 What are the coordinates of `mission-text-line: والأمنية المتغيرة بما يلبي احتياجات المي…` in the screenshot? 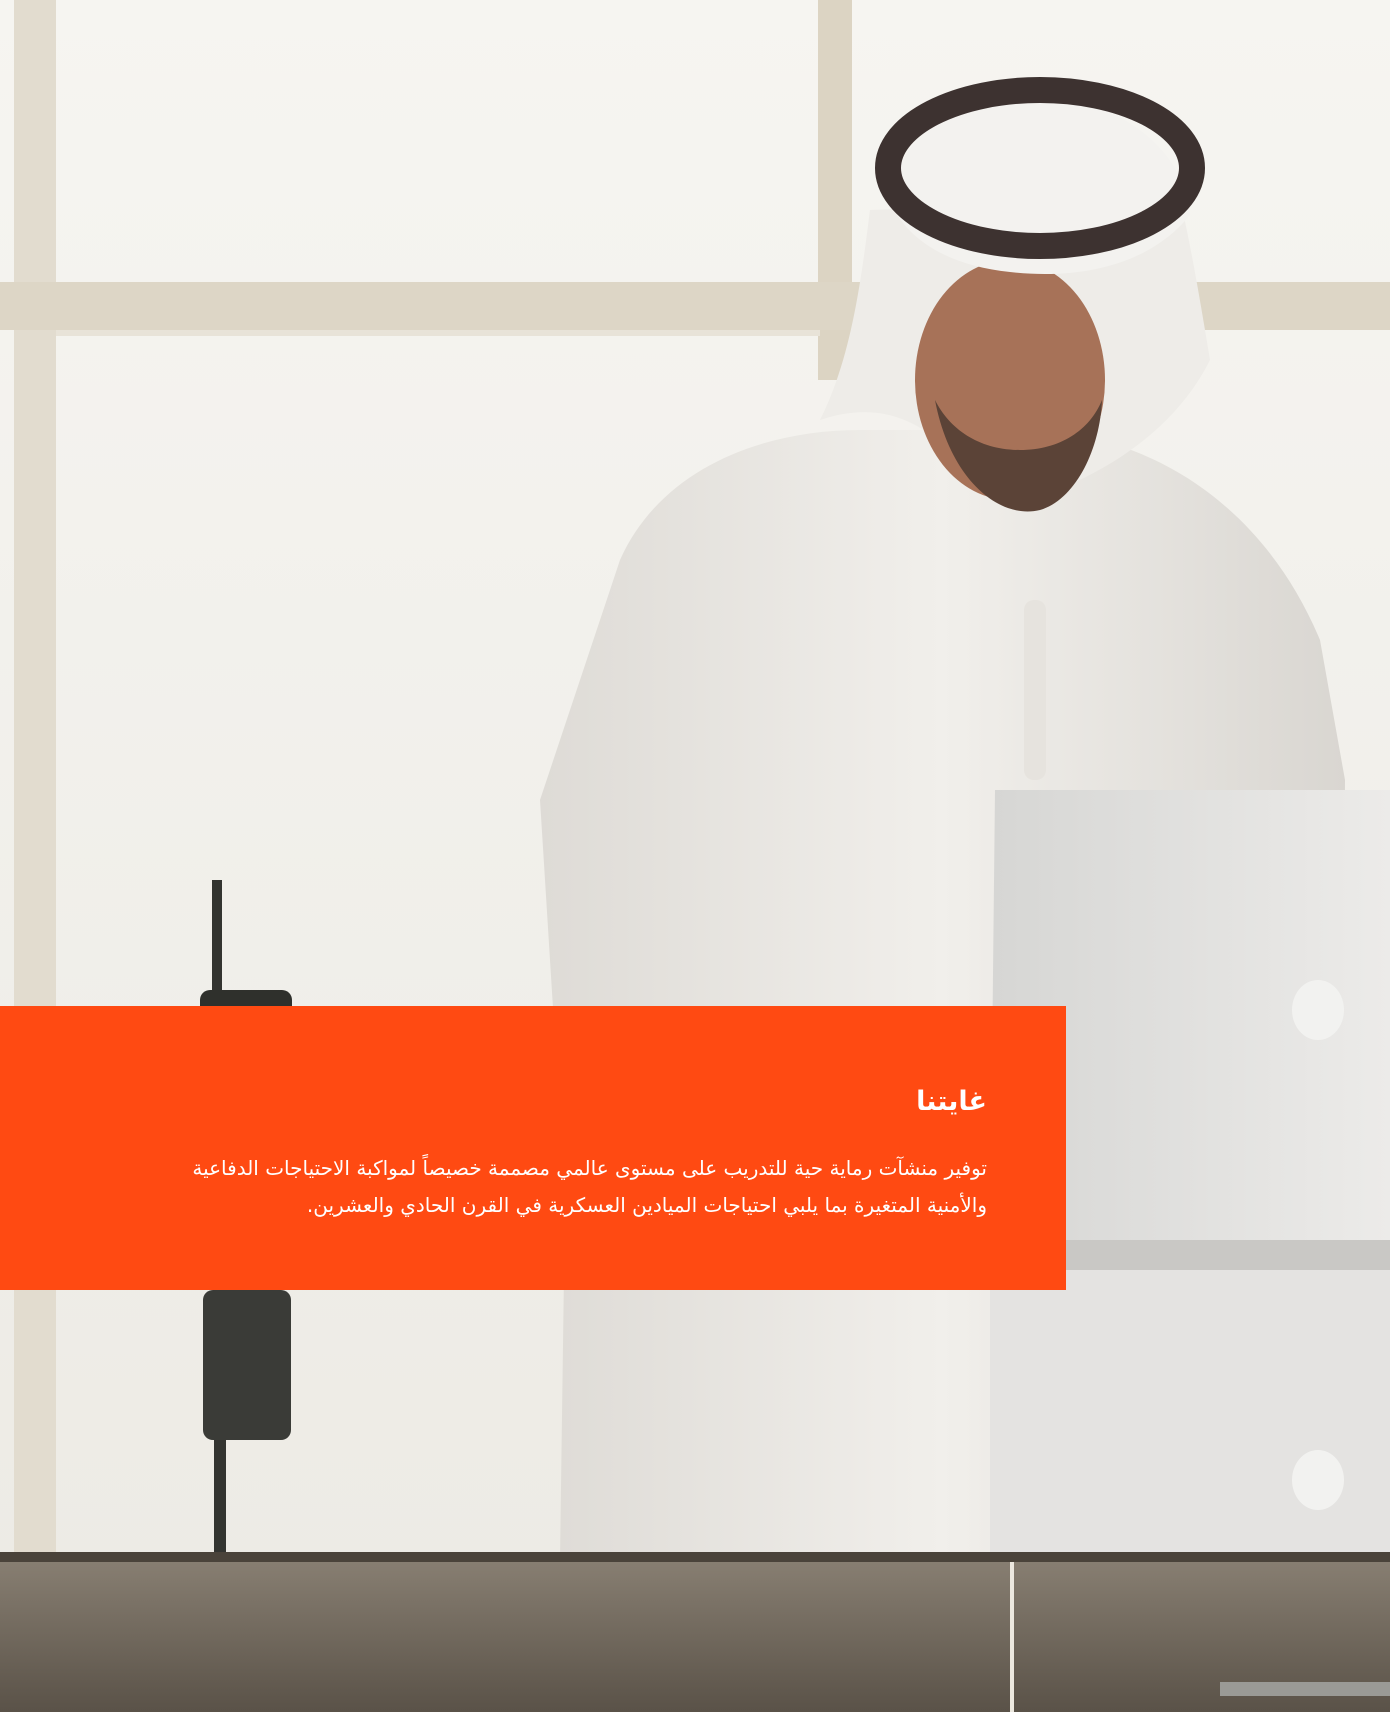 It's located at (646, 1205).